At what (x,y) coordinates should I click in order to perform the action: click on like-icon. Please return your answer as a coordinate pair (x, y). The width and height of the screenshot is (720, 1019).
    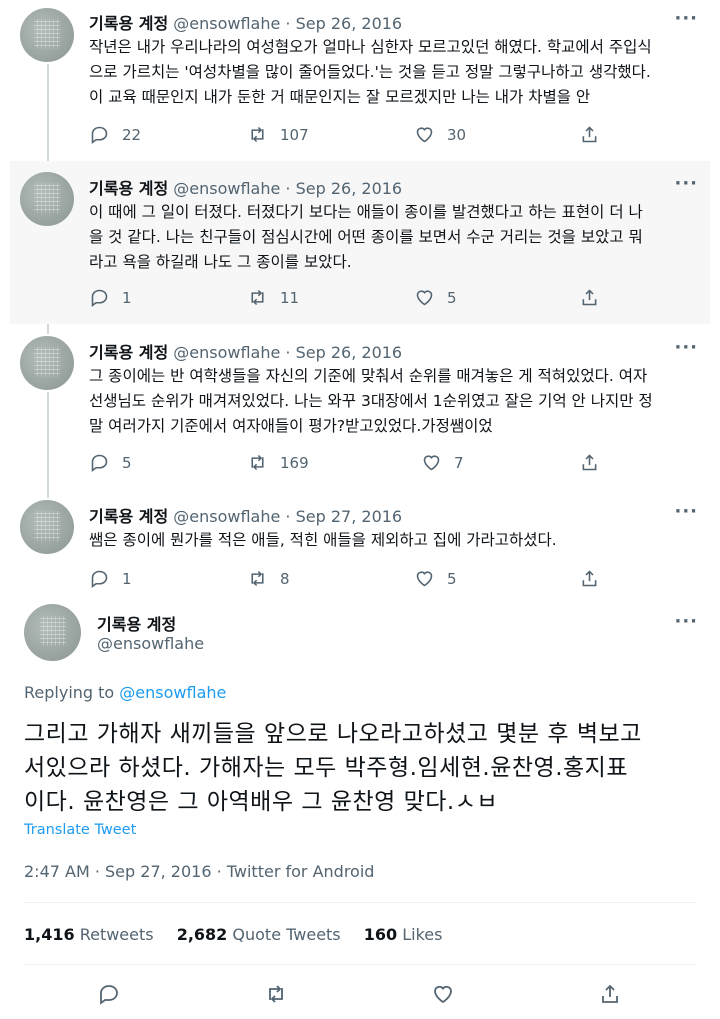
    Looking at the image, I should click on (424, 579).